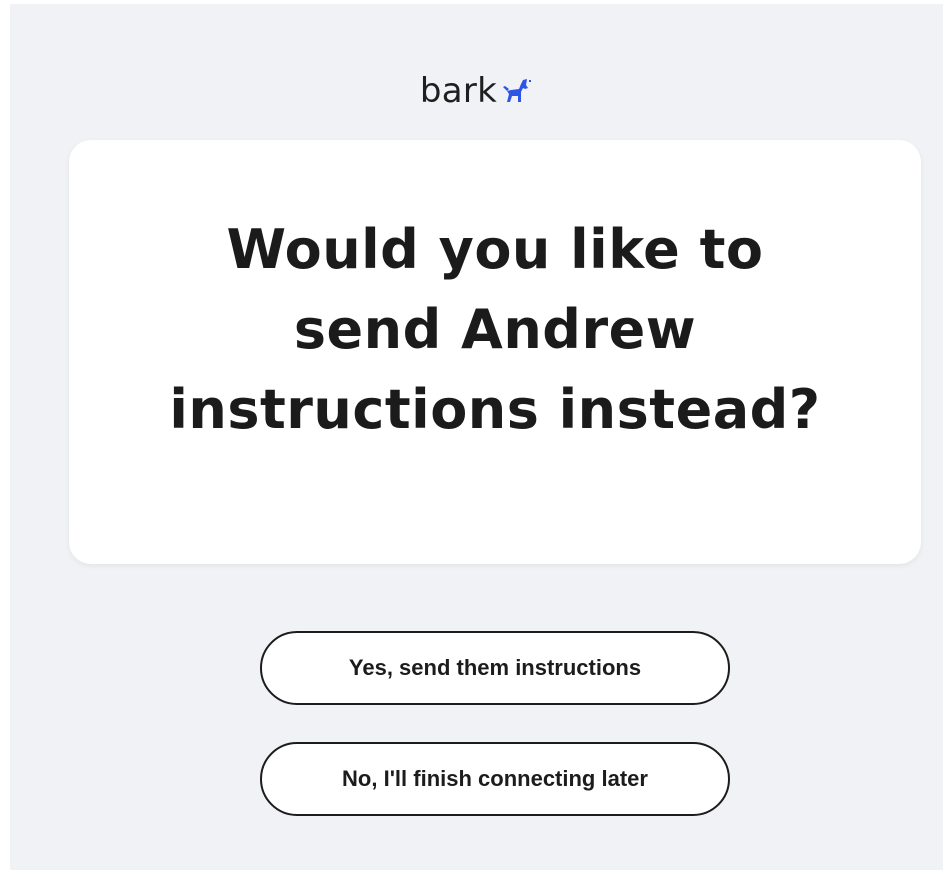  What do you see at coordinates (495, 668) in the screenshot?
I see `send-instructions-button: Yes, send them instructions` at bounding box center [495, 668].